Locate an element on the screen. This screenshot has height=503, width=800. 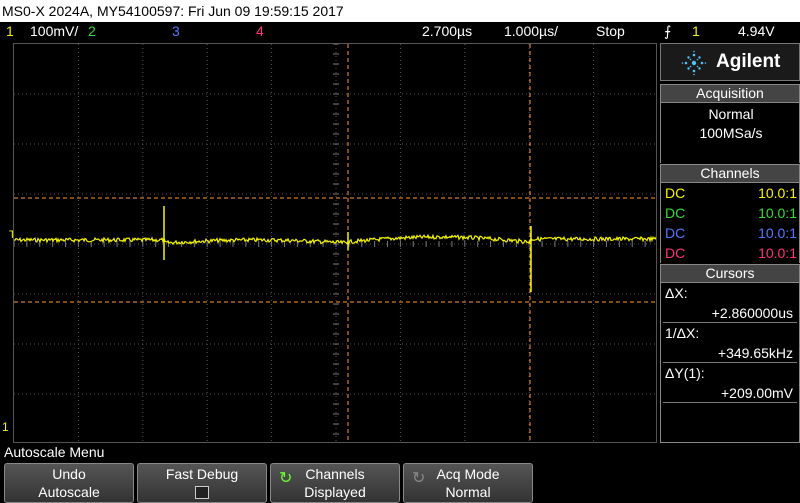
fast-debug-checkbox is located at coordinates (202, 492).